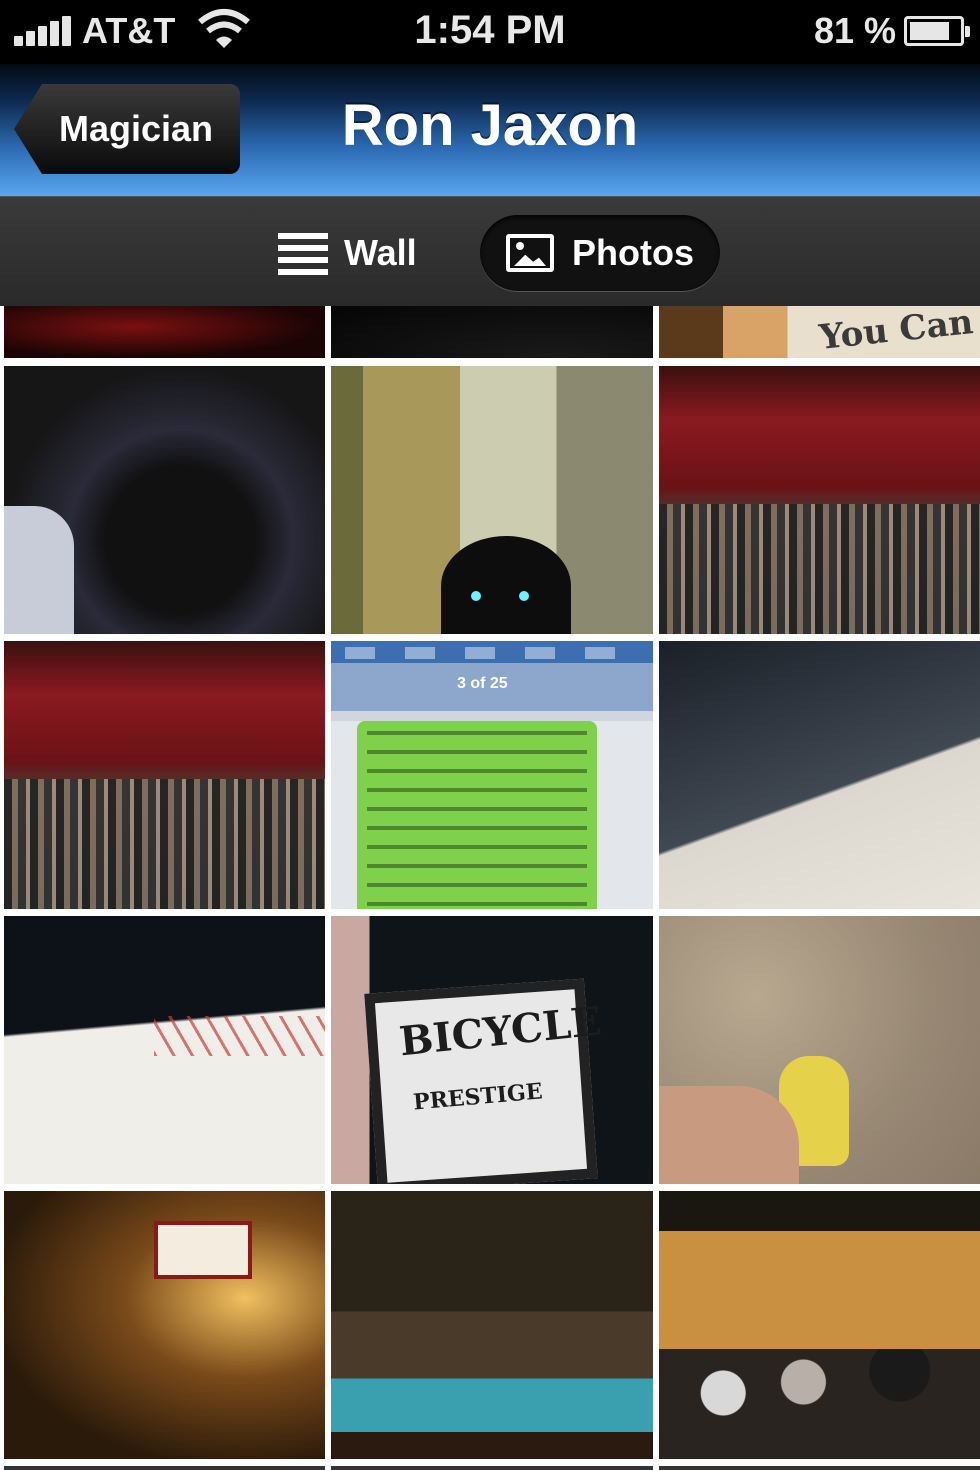 This screenshot has width=980, height=1470. Describe the element at coordinates (490, 125) in the screenshot. I see `page-title: Ron Jaxon` at that location.